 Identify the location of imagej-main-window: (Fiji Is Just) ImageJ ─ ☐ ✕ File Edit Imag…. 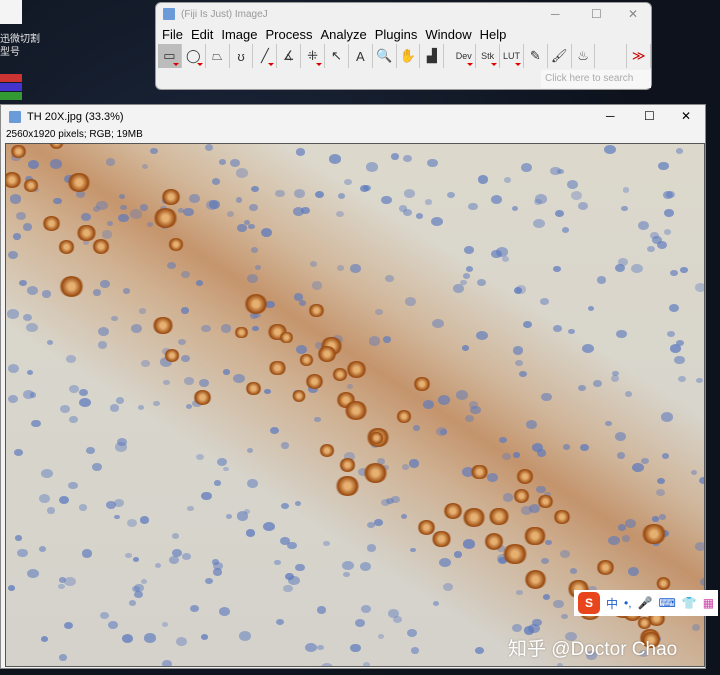
(403, 46).